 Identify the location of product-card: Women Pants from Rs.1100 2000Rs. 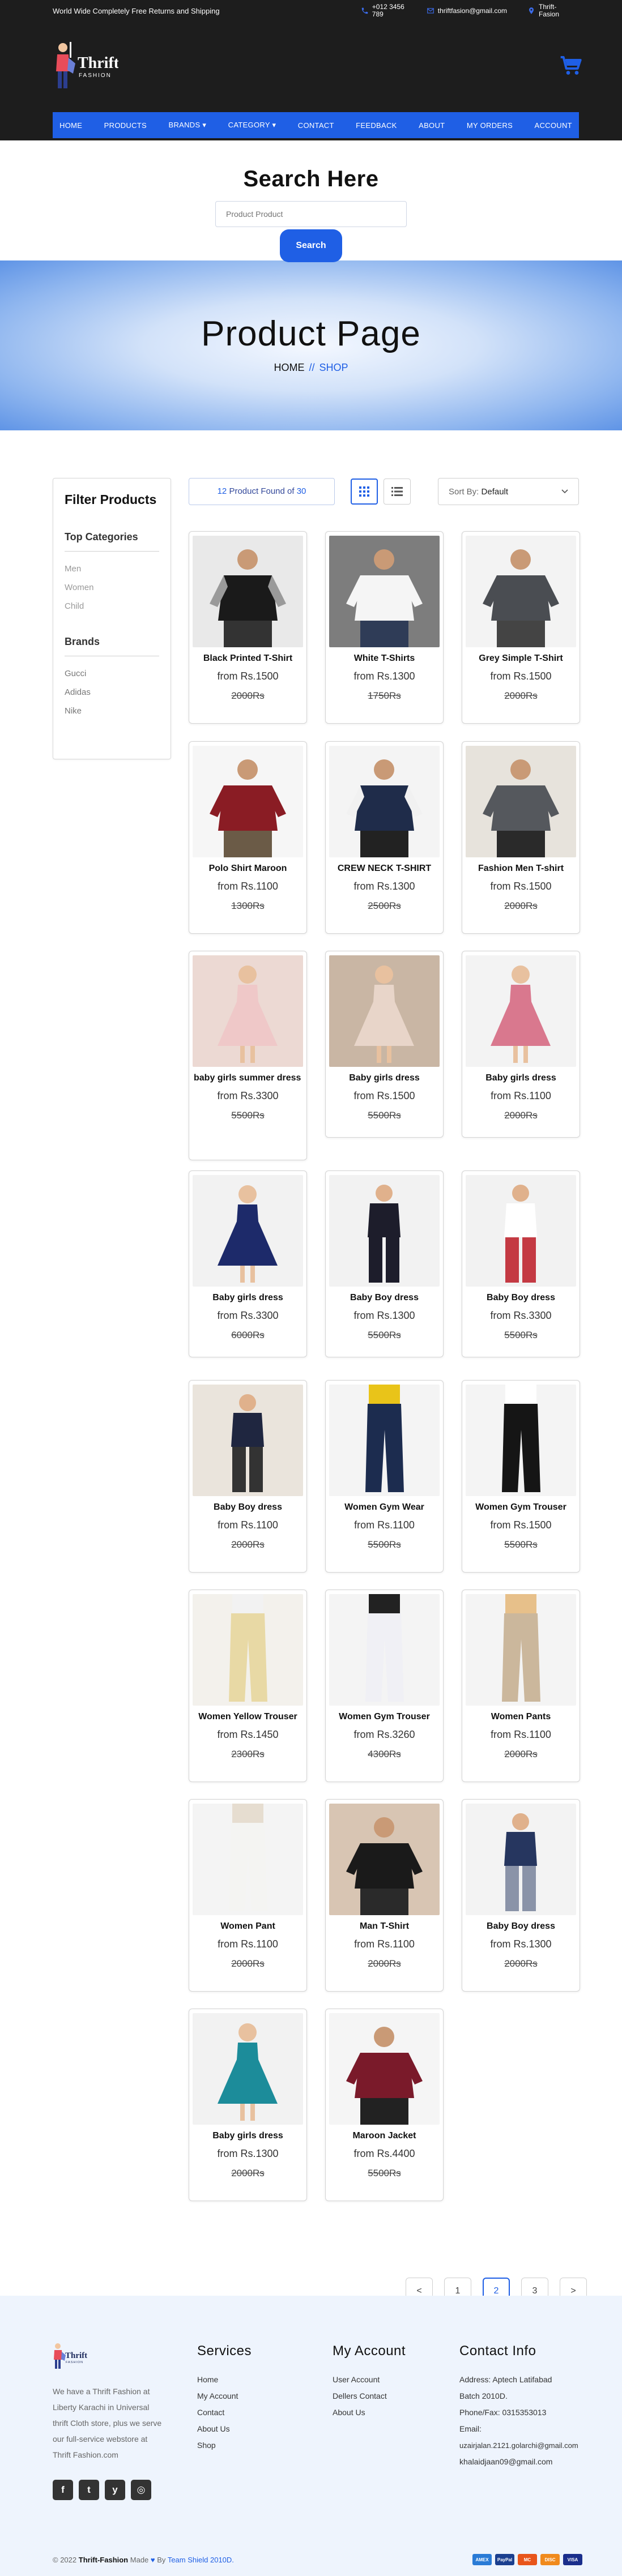
(521, 1686).